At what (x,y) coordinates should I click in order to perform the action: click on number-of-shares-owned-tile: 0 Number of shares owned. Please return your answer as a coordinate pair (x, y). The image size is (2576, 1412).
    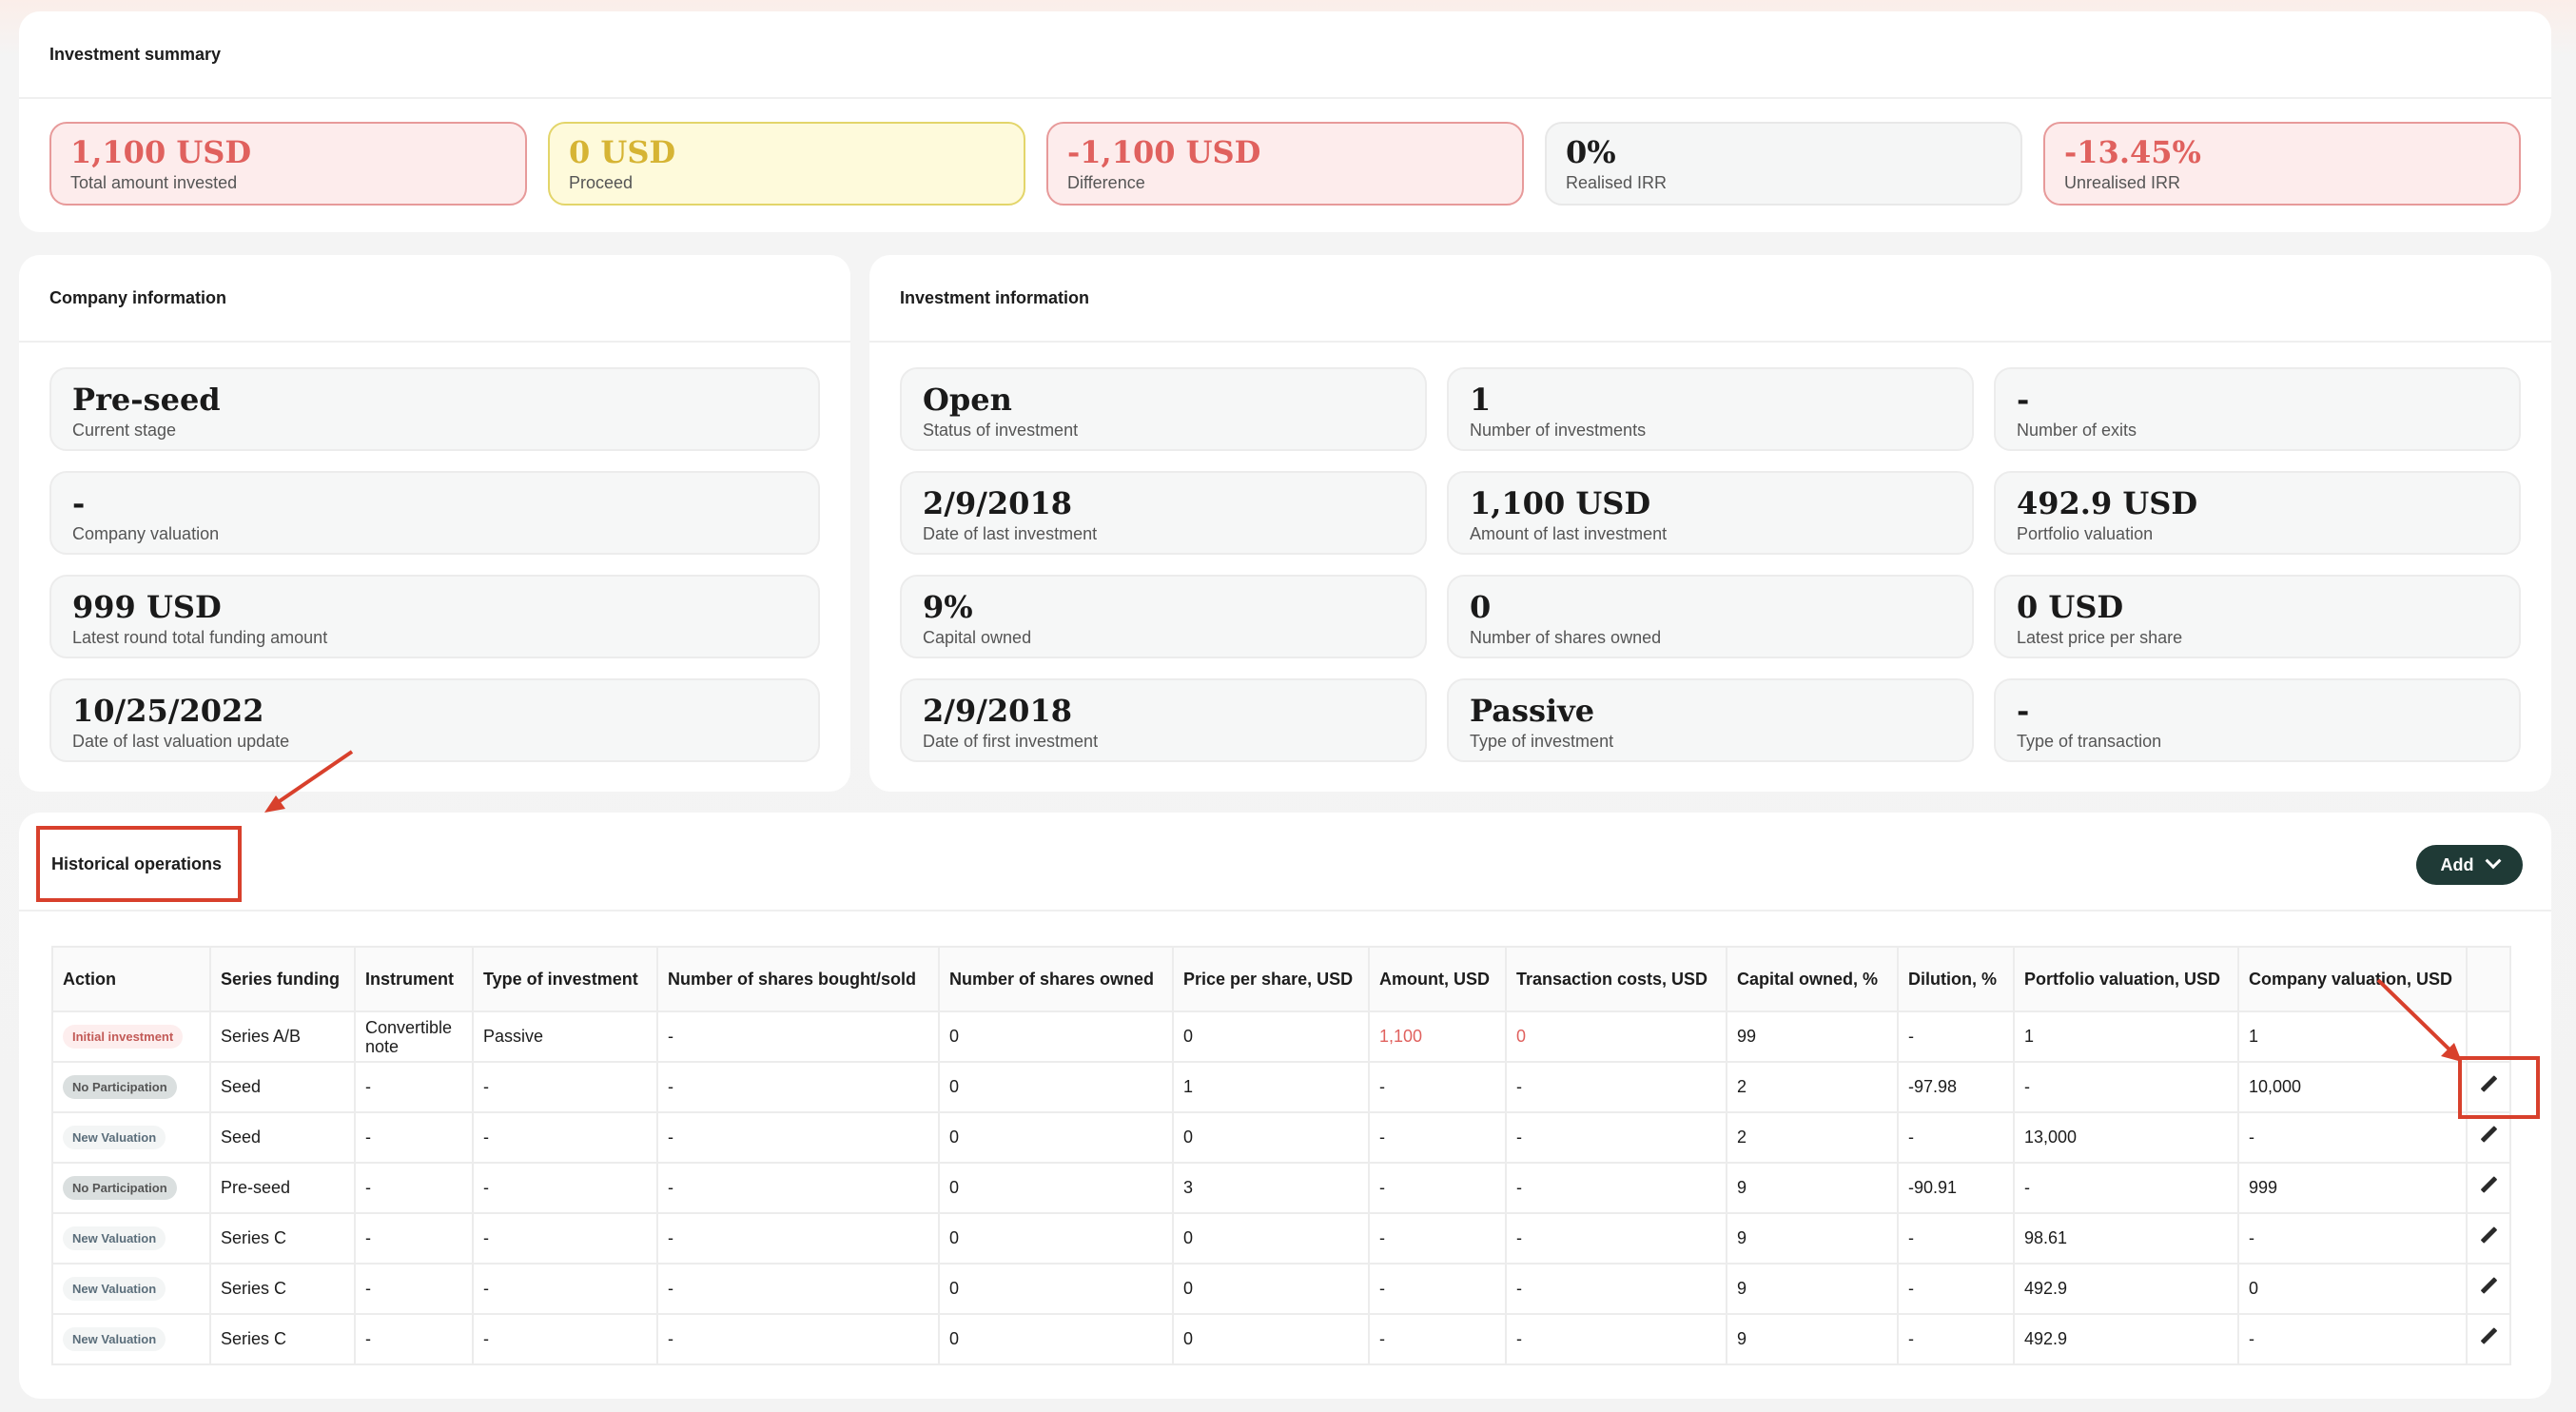
    Looking at the image, I should click on (1711, 616).